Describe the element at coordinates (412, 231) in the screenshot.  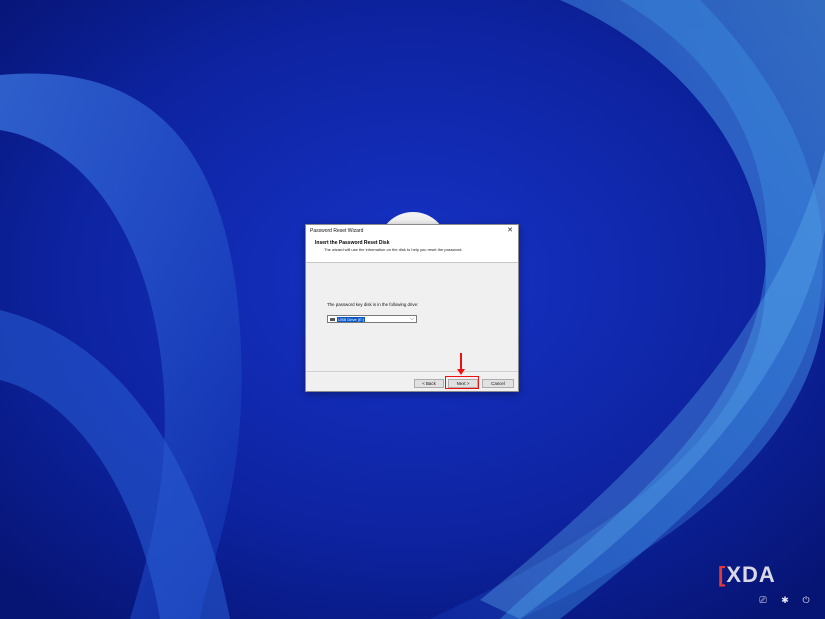
I see `dialog-titlebar: Password Reset Wizard ✕` at that location.